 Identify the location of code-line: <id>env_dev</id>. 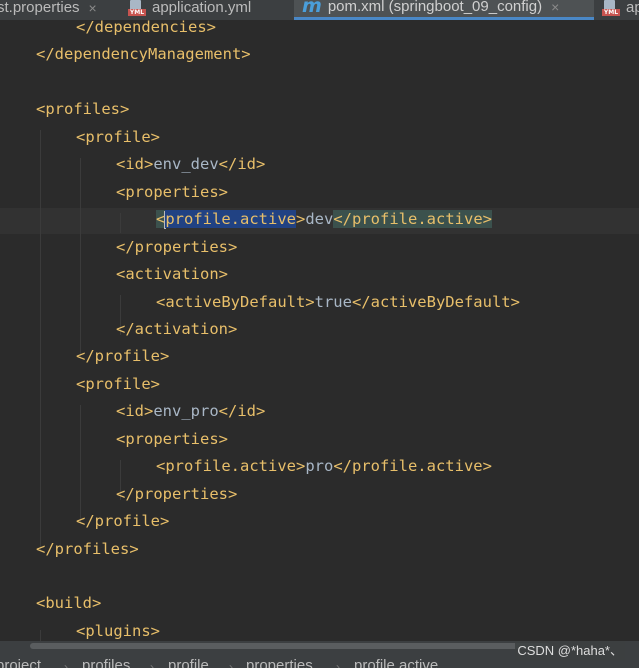
(190, 164).